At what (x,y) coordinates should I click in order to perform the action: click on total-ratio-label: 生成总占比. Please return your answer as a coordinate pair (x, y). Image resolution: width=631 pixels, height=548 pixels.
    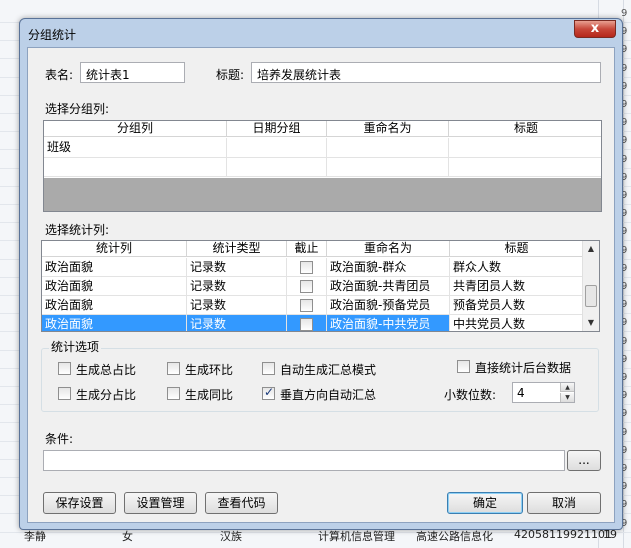
    Looking at the image, I should click on (106, 370).